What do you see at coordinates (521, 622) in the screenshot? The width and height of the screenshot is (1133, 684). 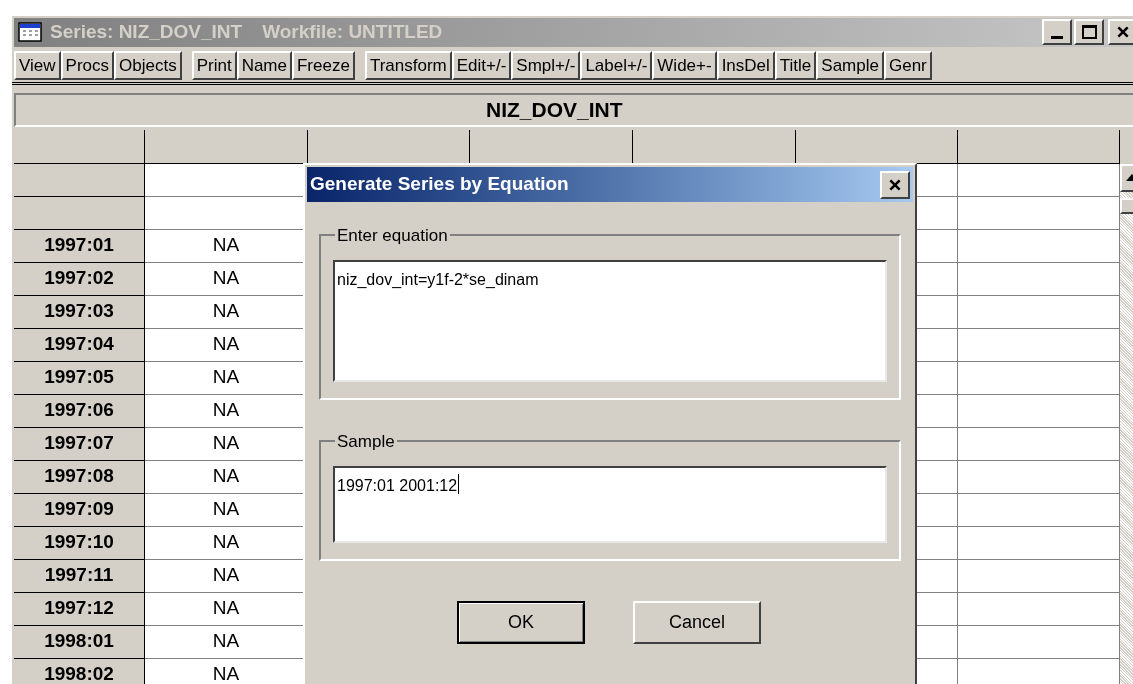 I see `dialog-button: OK` at bounding box center [521, 622].